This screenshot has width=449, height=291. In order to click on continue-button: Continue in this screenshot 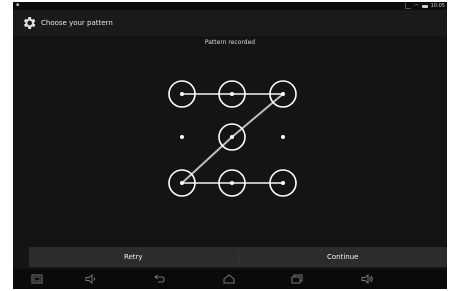, I will do `click(343, 257)`.